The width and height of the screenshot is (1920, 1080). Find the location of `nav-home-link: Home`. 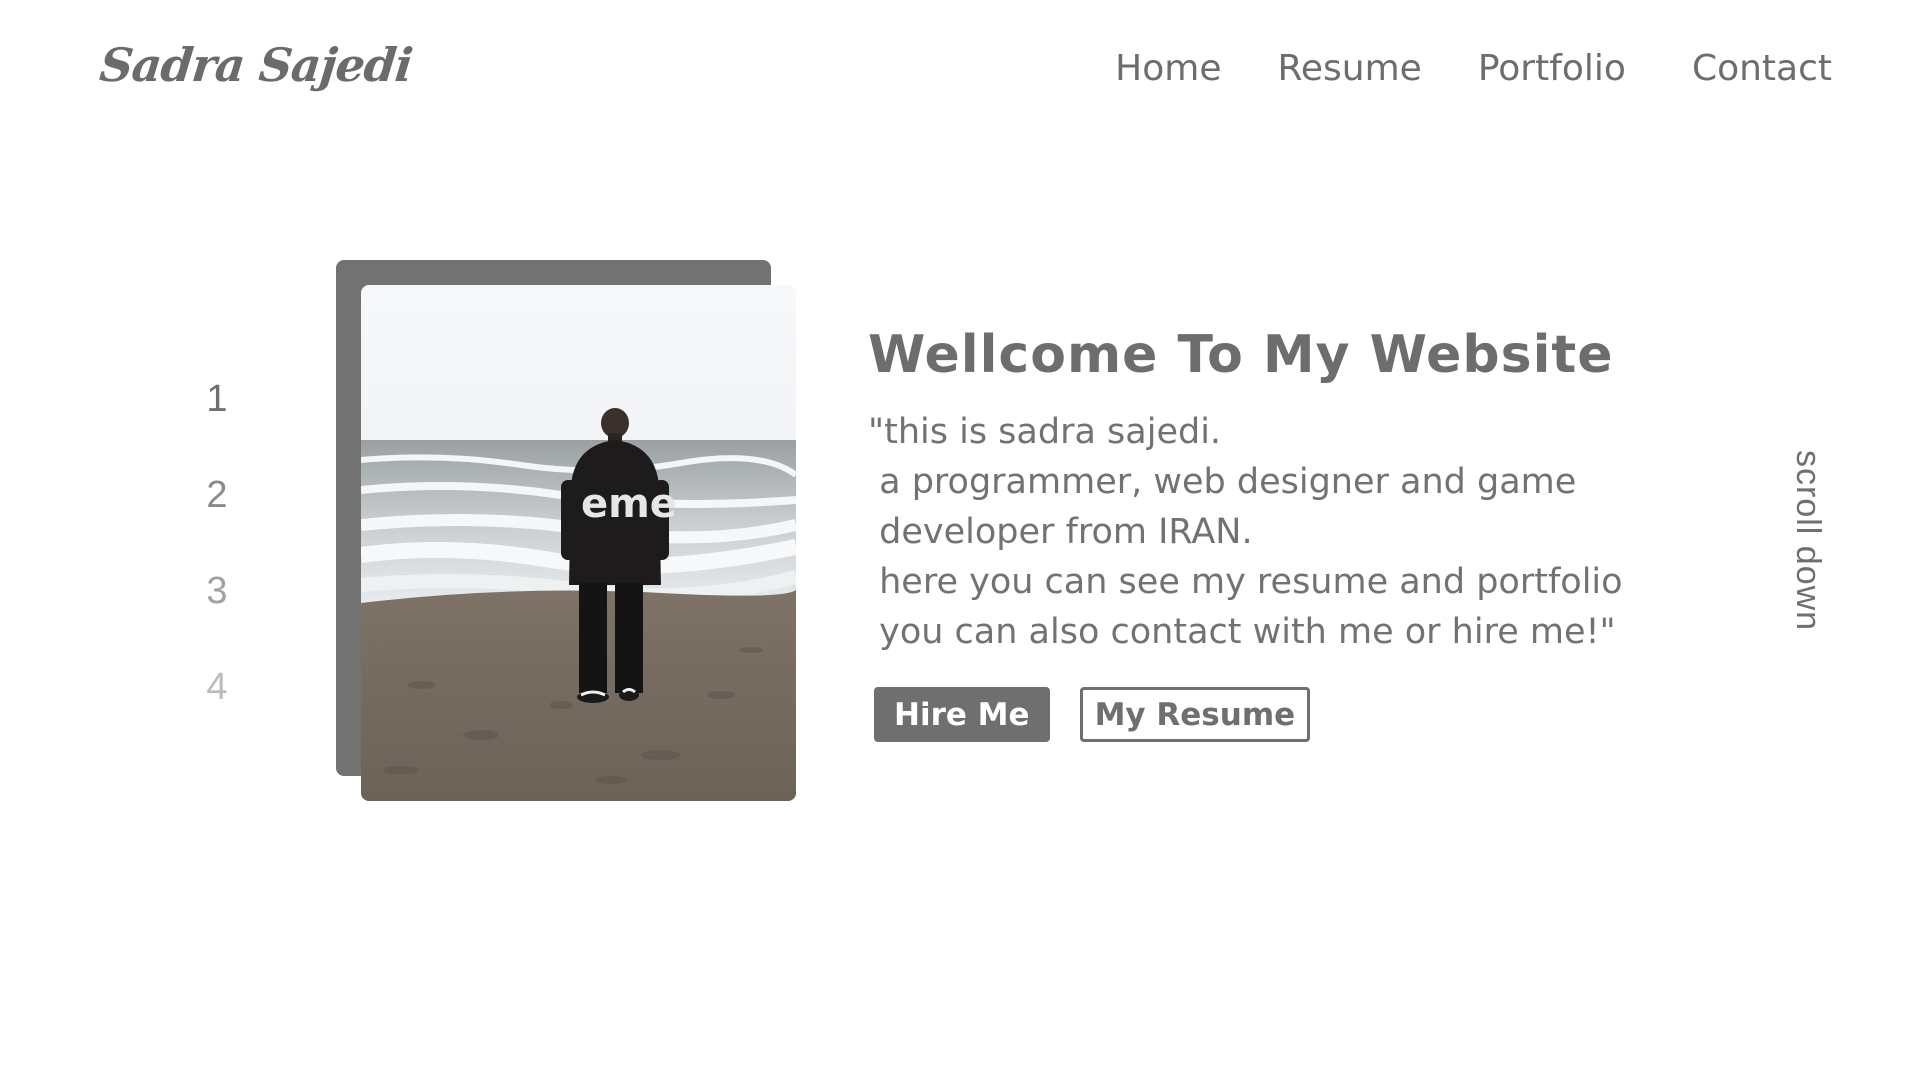

nav-home-link: Home is located at coordinates (1168, 68).